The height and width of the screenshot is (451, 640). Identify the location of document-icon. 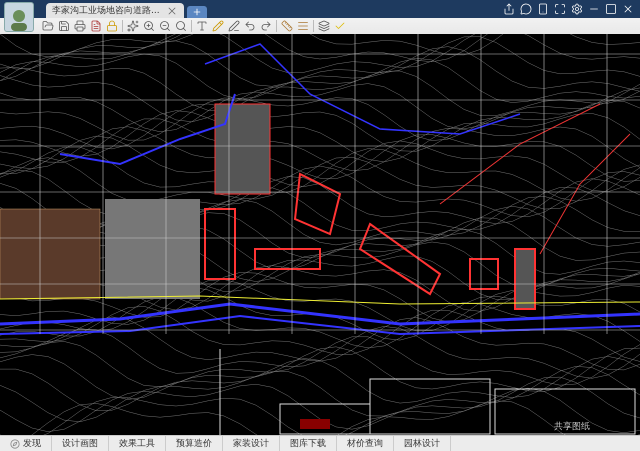
(96, 26).